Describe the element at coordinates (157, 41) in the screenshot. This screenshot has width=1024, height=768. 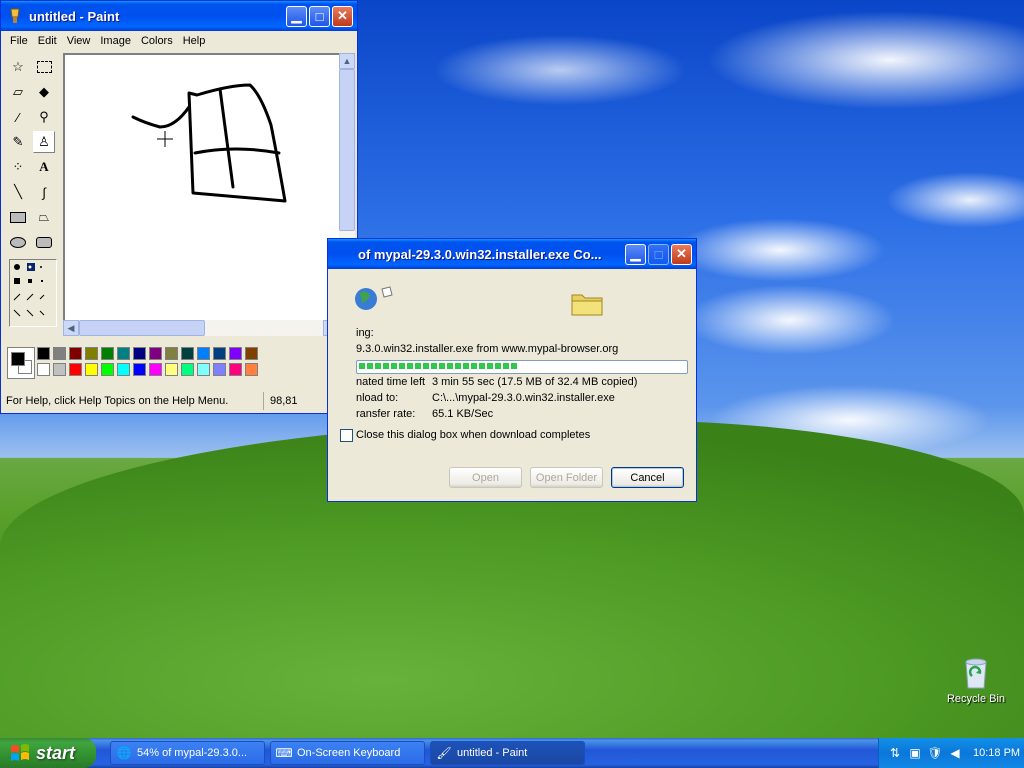
I see `menu-colors: Colors` at that location.